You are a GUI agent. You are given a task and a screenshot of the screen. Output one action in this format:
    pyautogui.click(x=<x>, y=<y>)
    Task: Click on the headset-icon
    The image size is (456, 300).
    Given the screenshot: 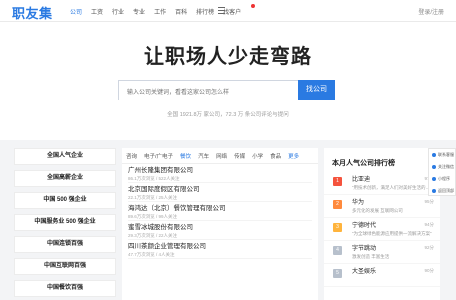 What is the action you would take?
    pyautogui.click(x=434, y=155)
    